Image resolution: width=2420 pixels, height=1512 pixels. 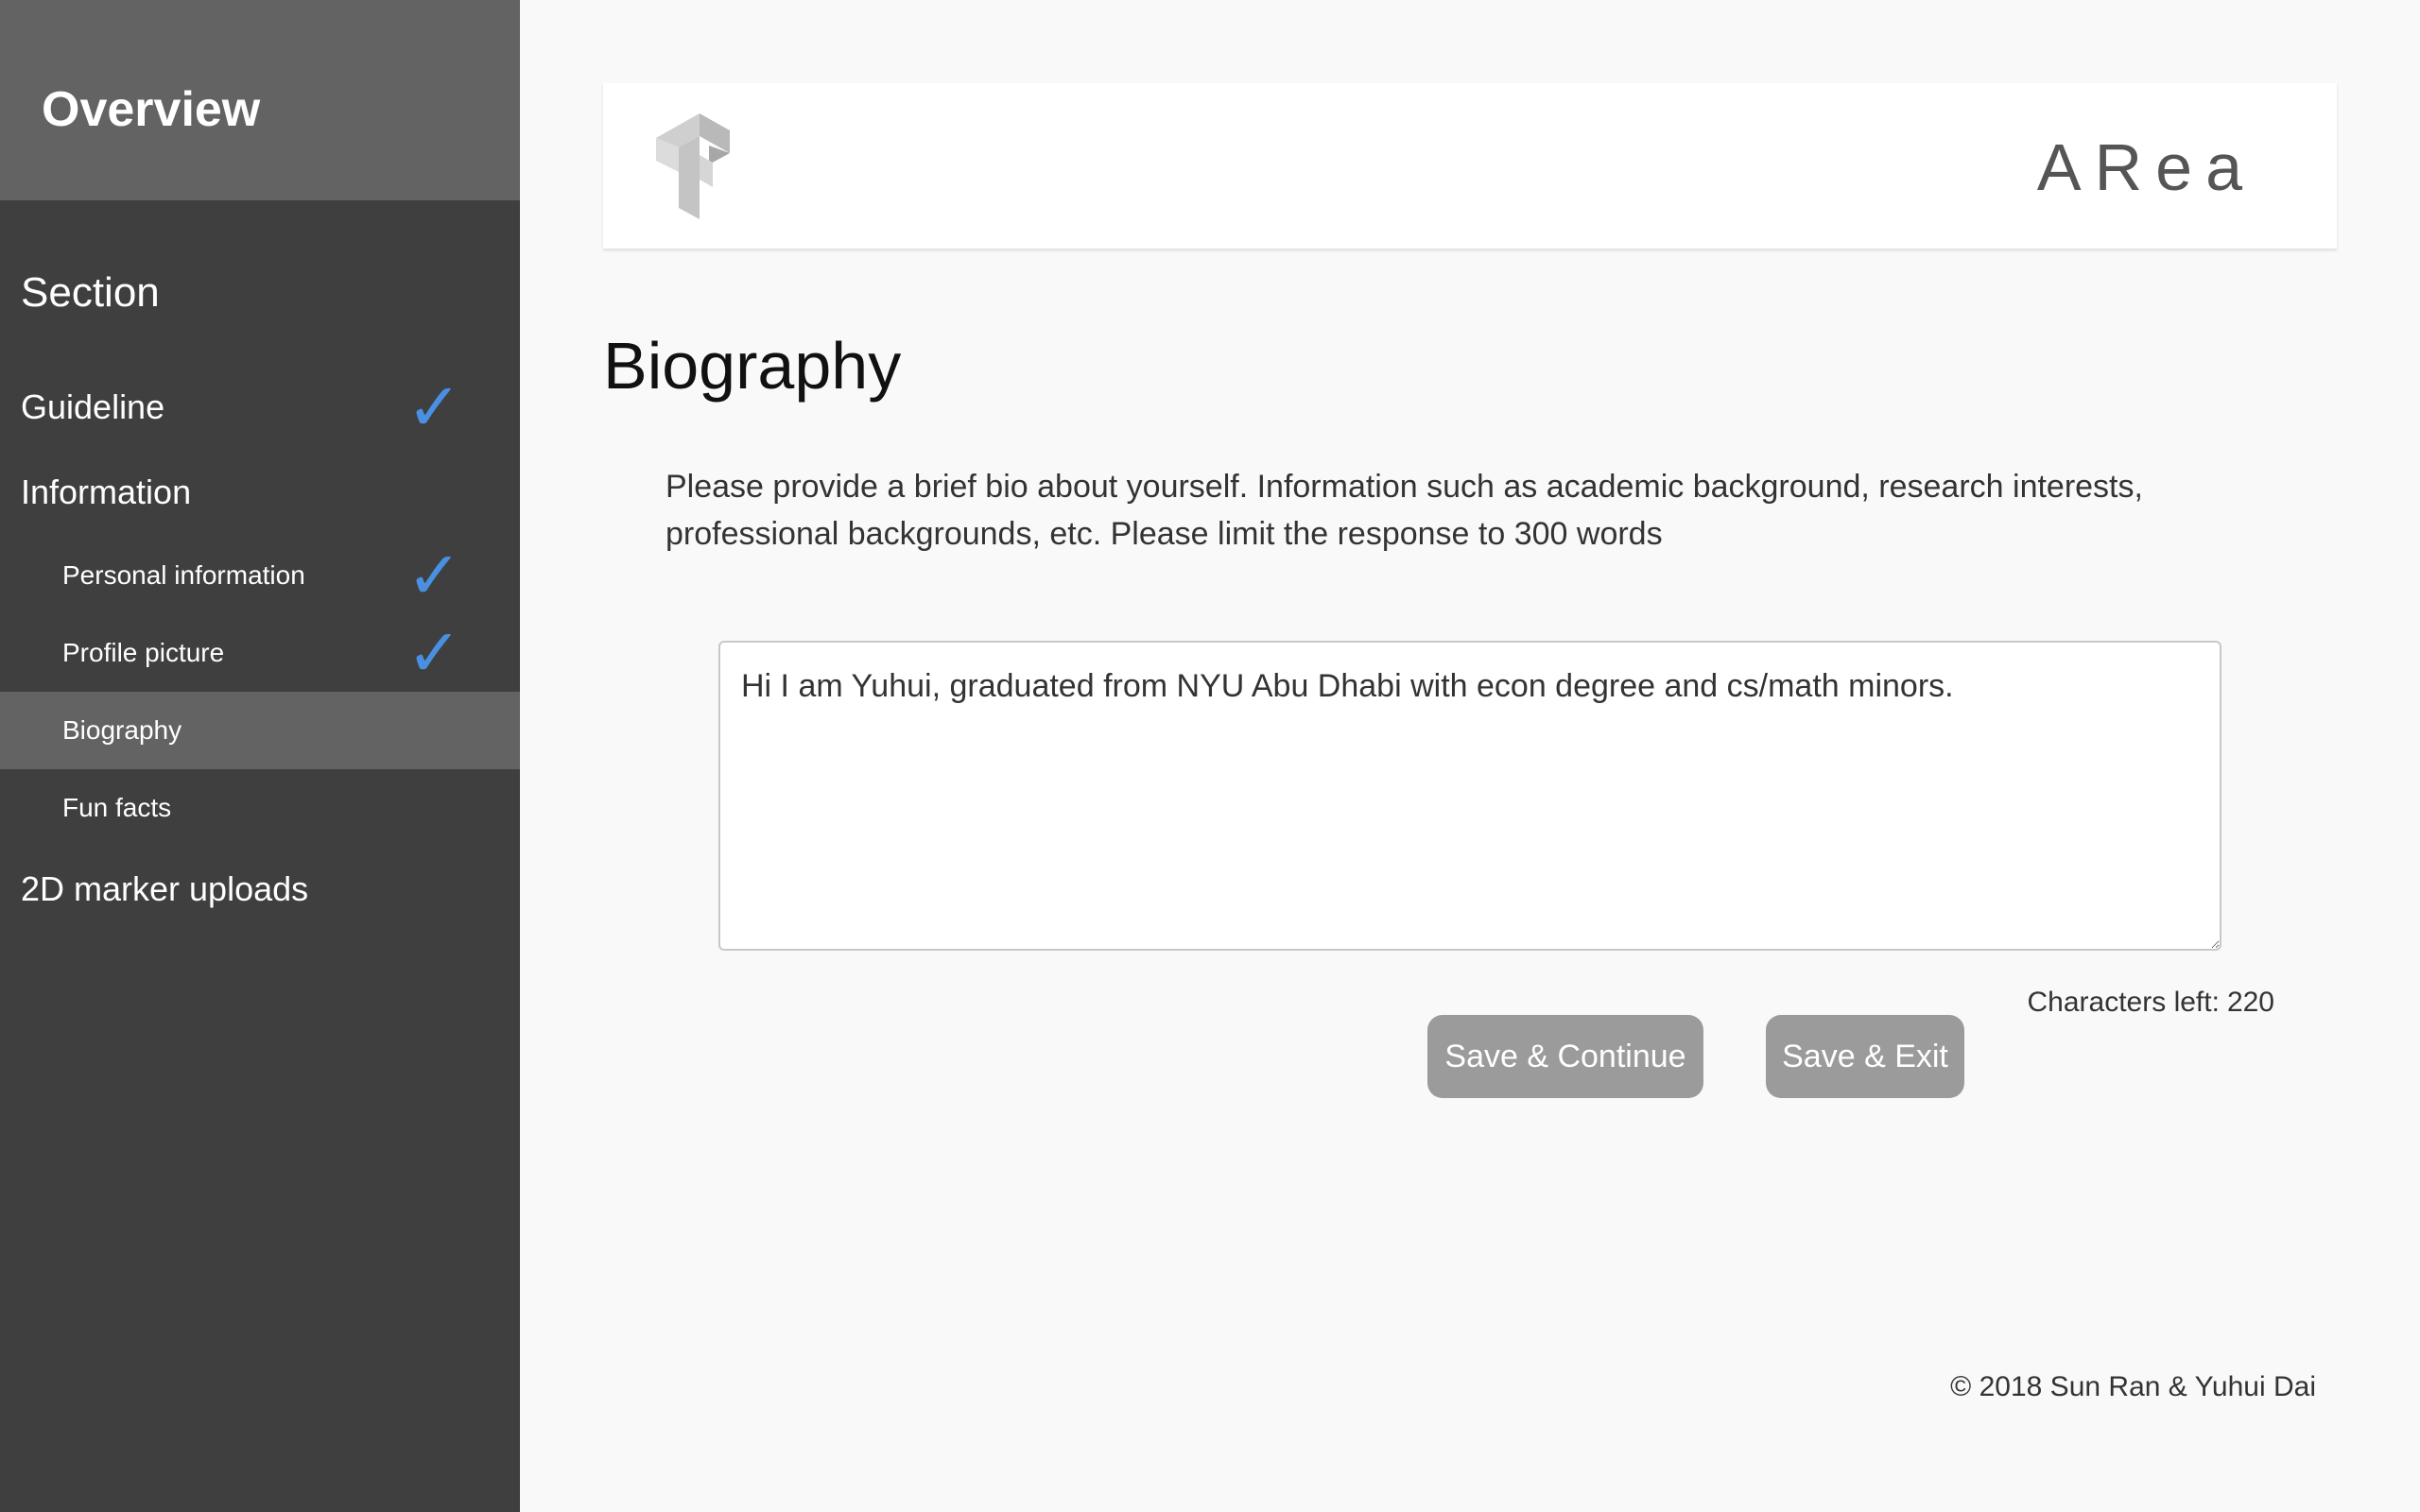 What do you see at coordinates (122, 730) in the screenshot?
I see `sidebar-item-label: Biography` at bounding box center [122, 730].